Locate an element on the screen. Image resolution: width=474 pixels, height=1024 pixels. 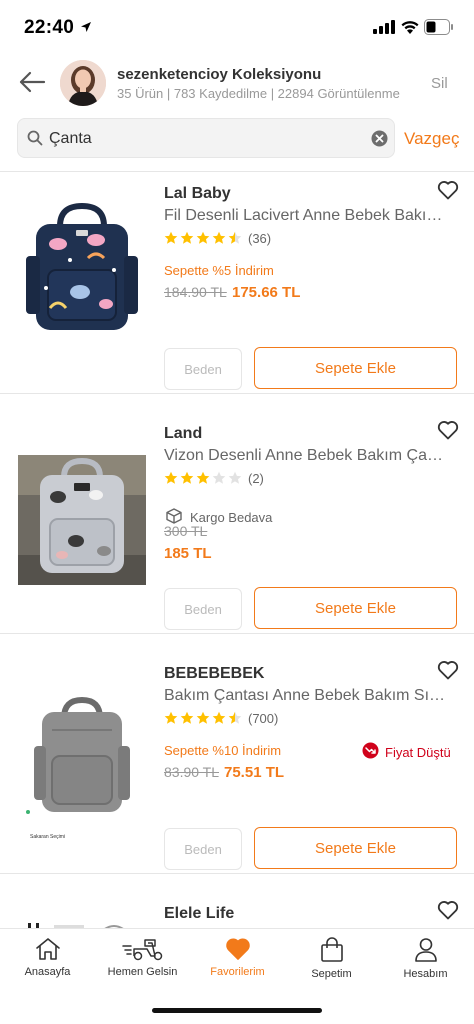
nav-item-home: Anasayfa is located at coordinates (47, 957).